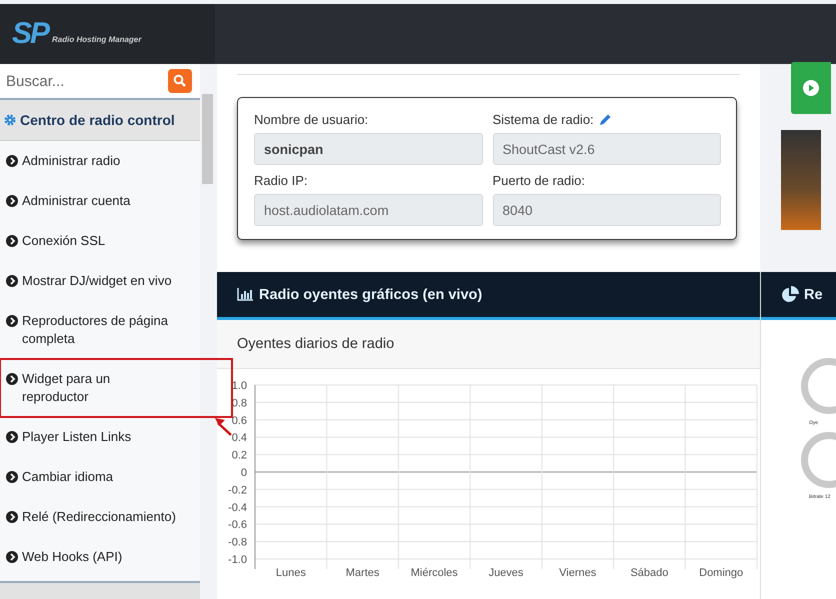 Image resolution: width=836 pixels, height=599 pixels. What do you see at coordinates (577, 573) in the screenshot?
I see `x-tick-label: Viernes` at bounding box center [577, 573].